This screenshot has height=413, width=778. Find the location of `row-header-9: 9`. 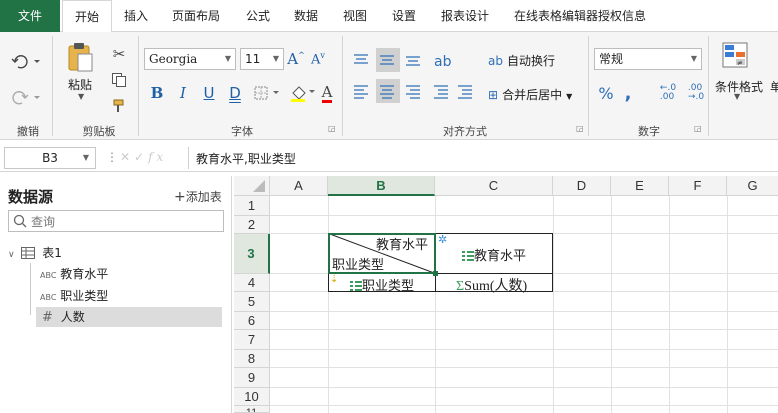

row-header-9: 9 is located at coordinates (252, 378).